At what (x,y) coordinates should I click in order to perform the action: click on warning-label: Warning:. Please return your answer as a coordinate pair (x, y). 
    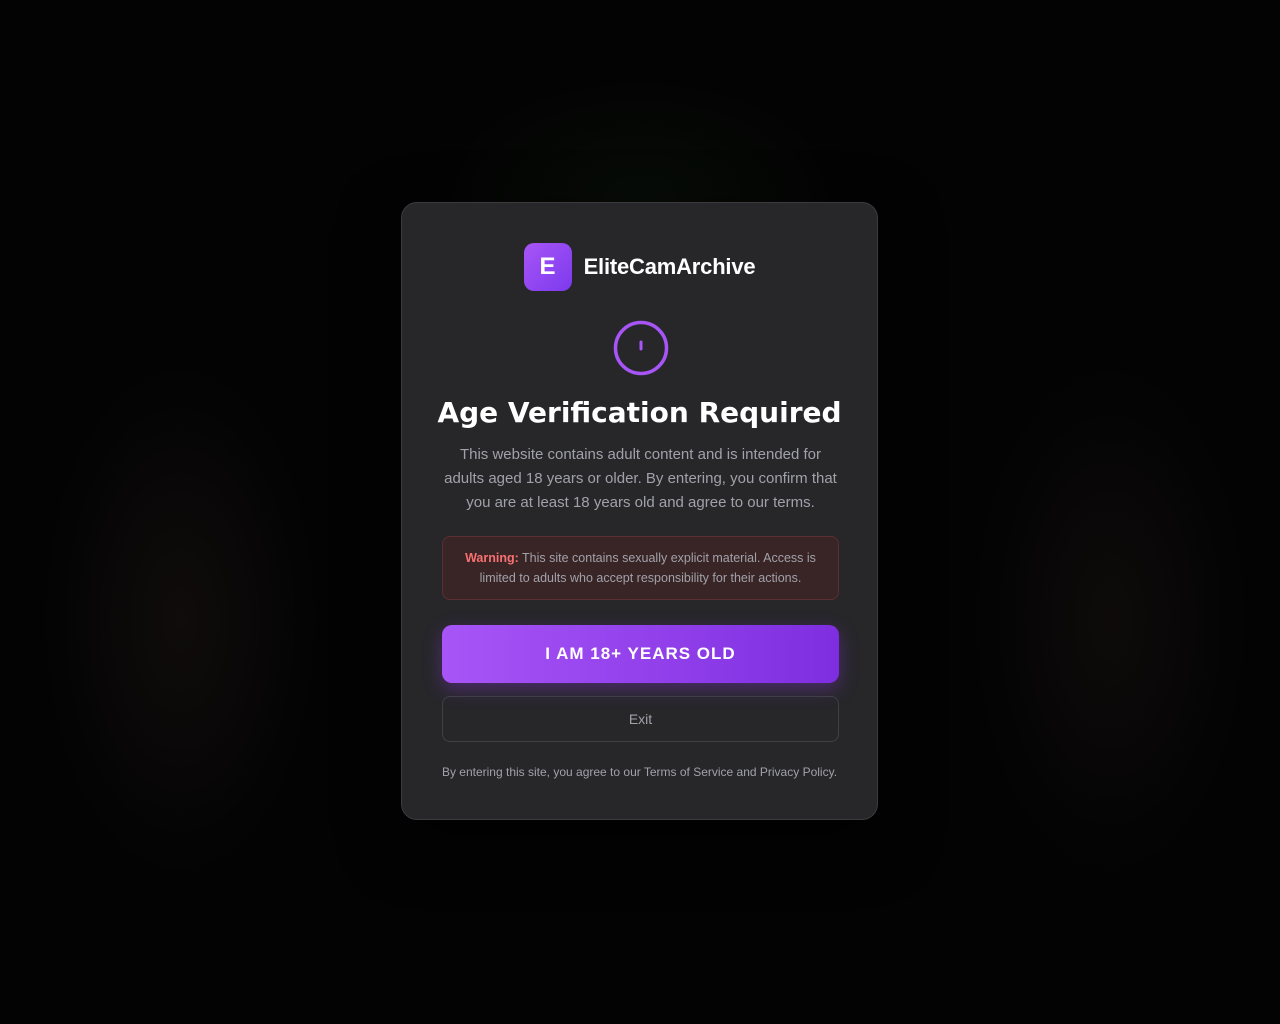
    Looking at the image, I should click on (492, 558).